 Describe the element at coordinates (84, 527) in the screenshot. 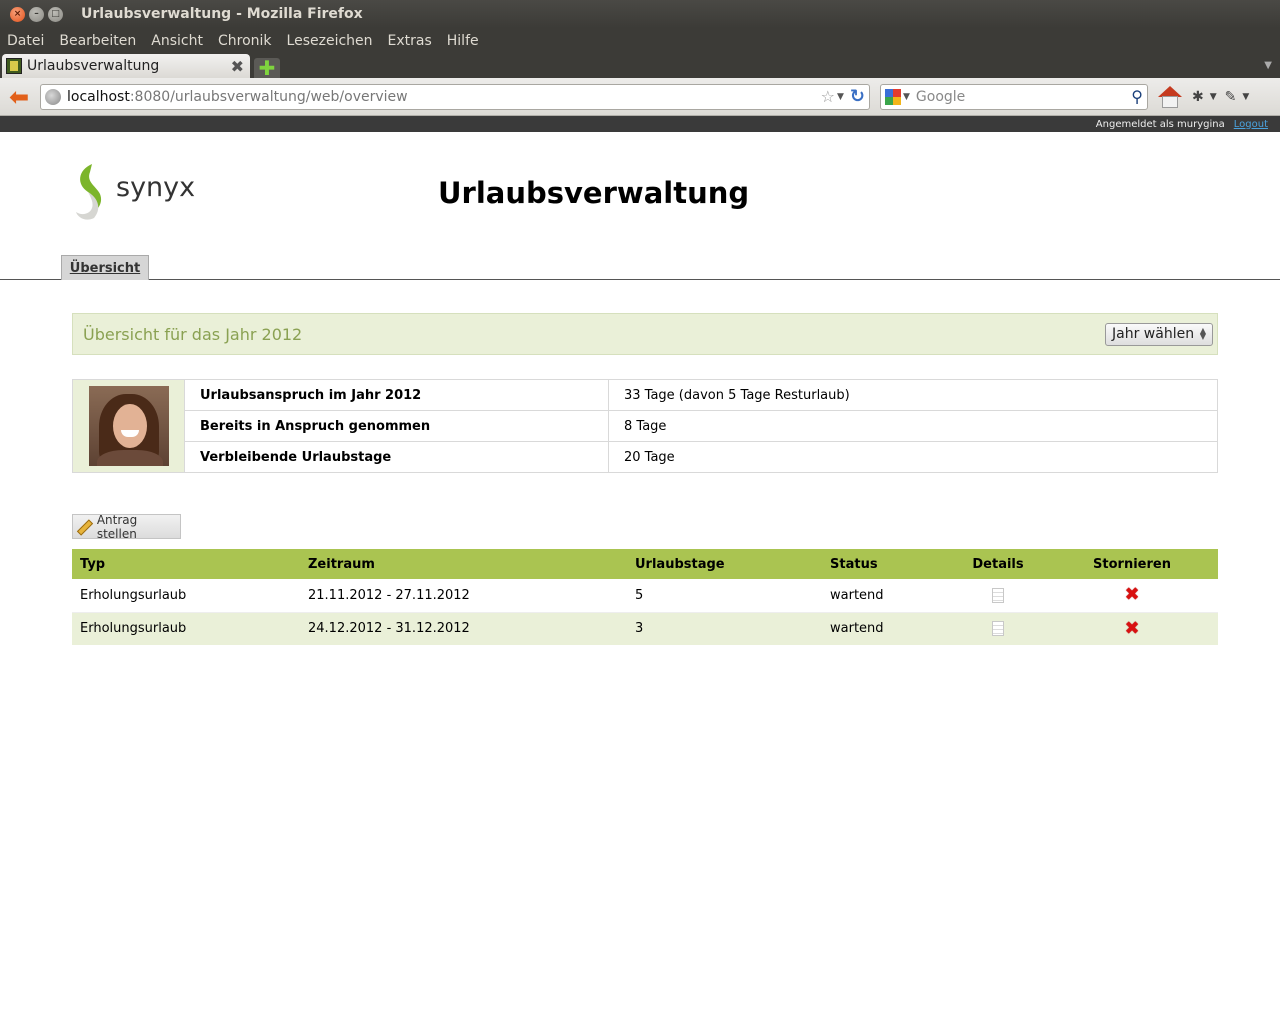

I see `pencil-icon` at that location.